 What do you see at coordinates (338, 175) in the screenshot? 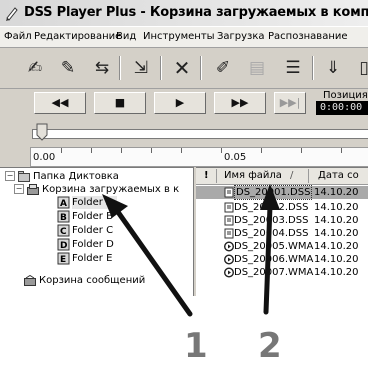
I see `header-date: Дата со` at bounding box center [338, 175].